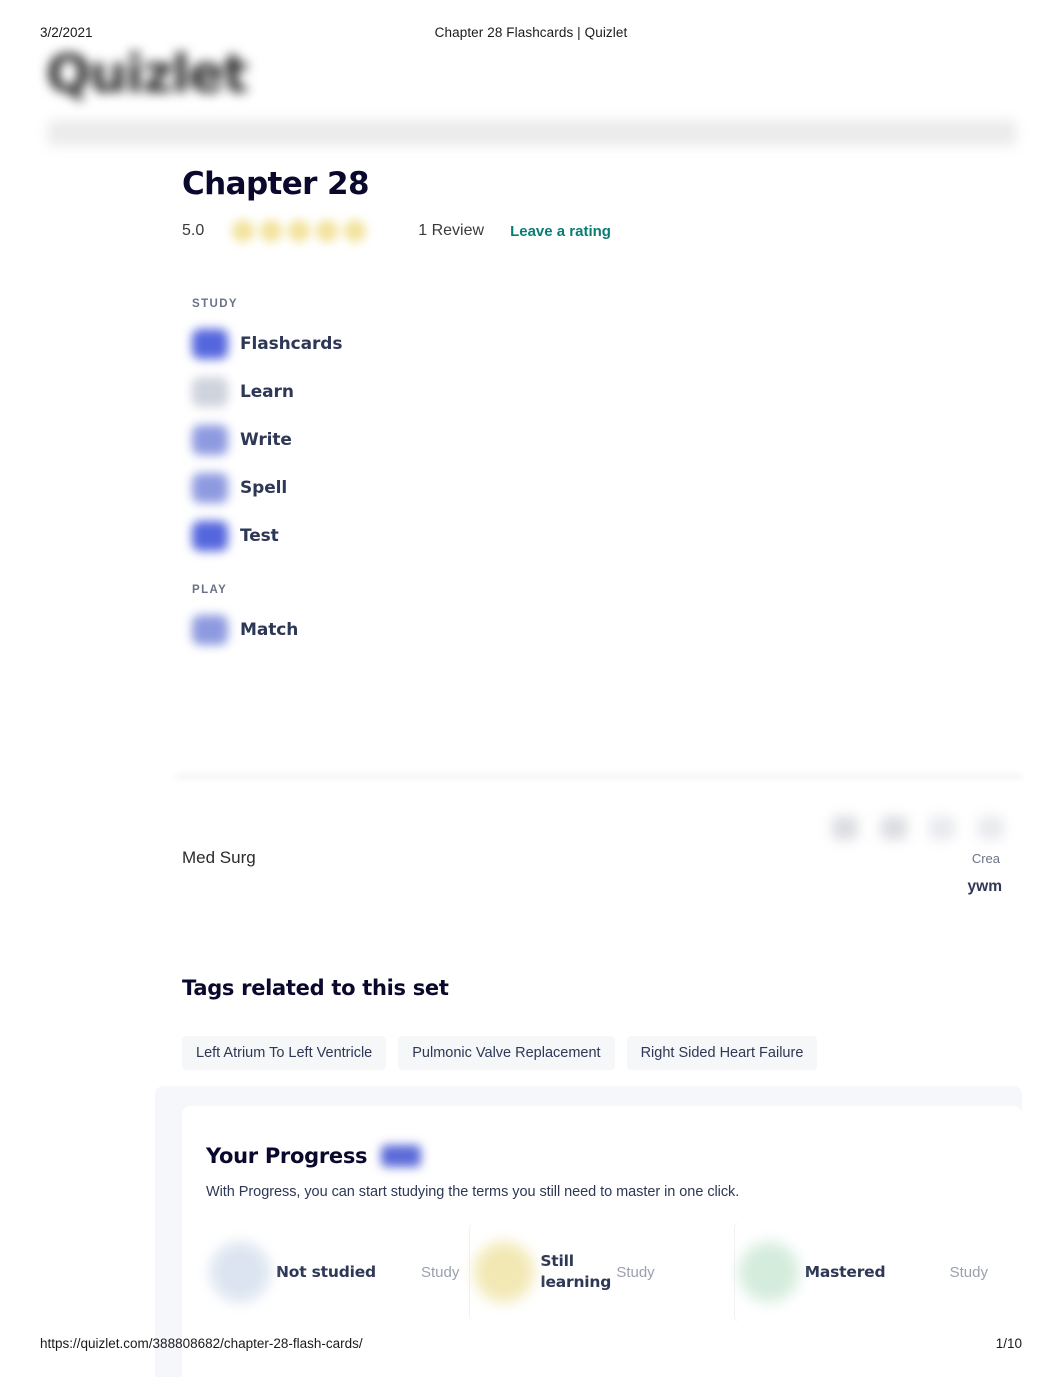 Image resolution: width=1062 pixels, height=1377 pixels. What do you see at coordinates (396, 204) in the screenshot?
I see `set-header: Chapter 28 5.0 1 Review Leave a rating` at bounding box center [396, 204].